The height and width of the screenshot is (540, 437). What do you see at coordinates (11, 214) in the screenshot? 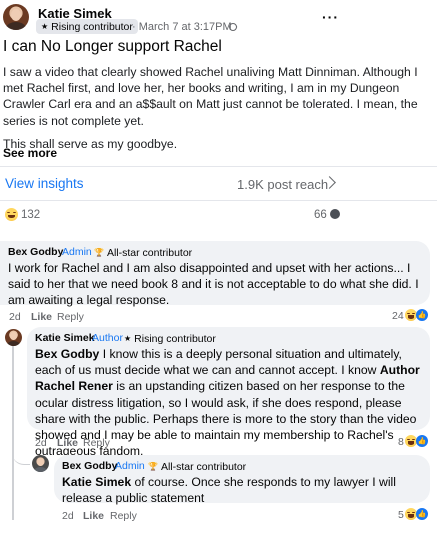
I see `haha-reaction-icon` at bounding box center [11, 214].